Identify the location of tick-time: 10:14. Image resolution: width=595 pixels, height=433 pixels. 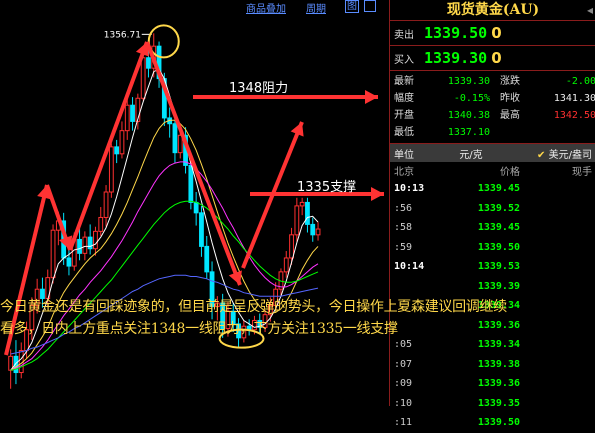
(409, 267).